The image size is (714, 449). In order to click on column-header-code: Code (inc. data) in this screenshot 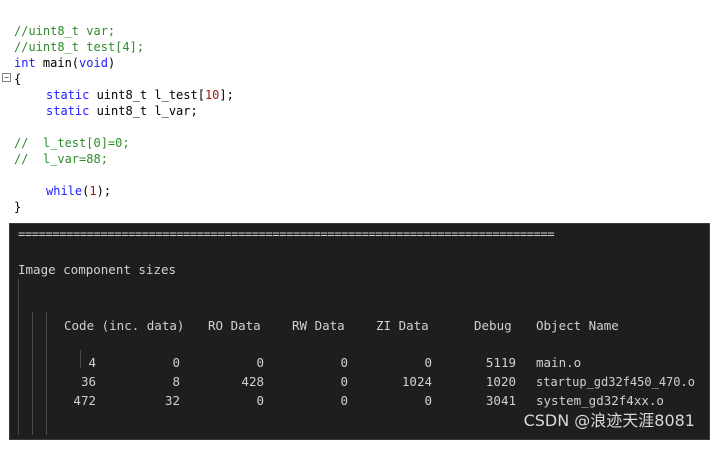, I will do `click(124, 325)`.